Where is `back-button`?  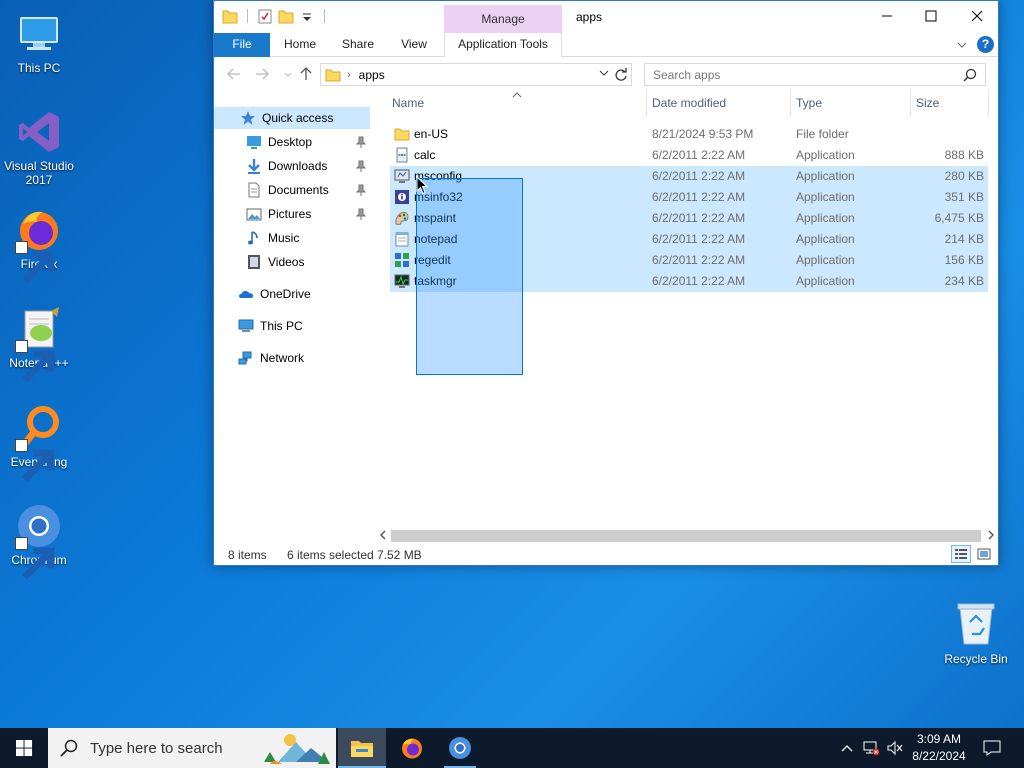
back-button is located at coordinates (234, 74).